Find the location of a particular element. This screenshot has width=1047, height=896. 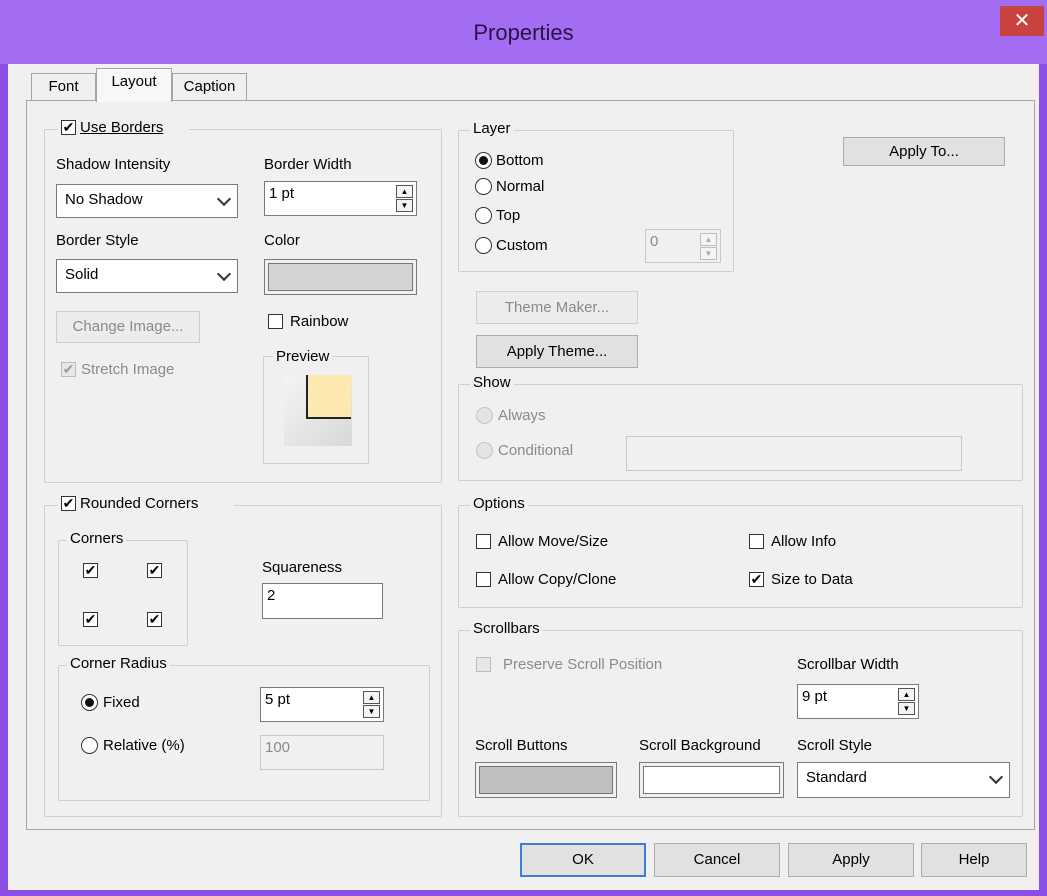

fixed-radius-spinner: ▲ ▼ is located at coordinates (371, 705).